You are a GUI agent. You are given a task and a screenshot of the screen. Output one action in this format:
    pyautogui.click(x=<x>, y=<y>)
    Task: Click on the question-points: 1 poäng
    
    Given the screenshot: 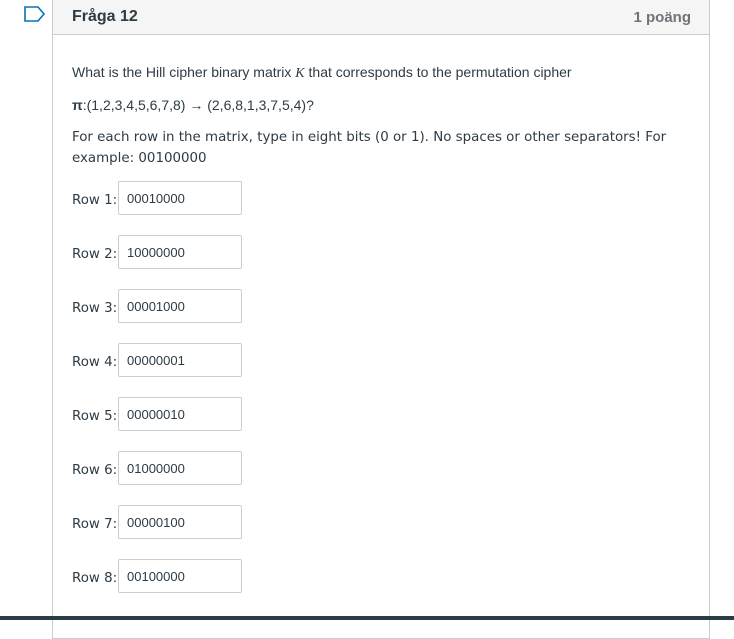 What is the action you would take?
    pyautogui.click(x=662, y=17)
    